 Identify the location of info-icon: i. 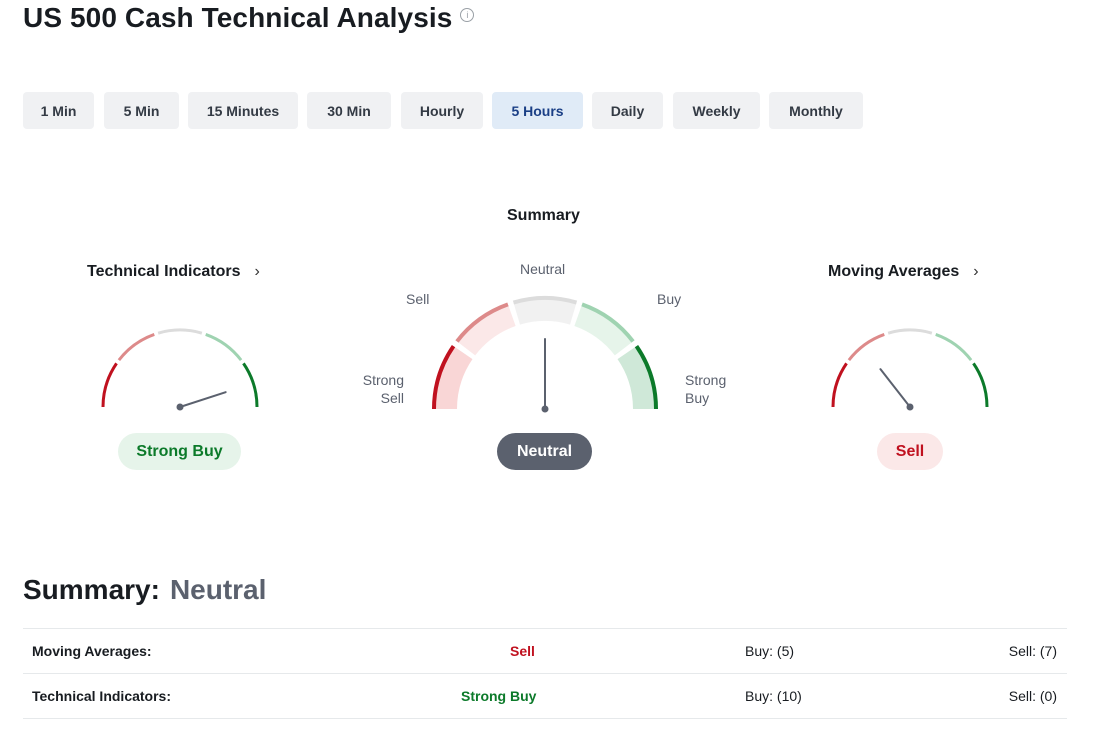
(467, 15).